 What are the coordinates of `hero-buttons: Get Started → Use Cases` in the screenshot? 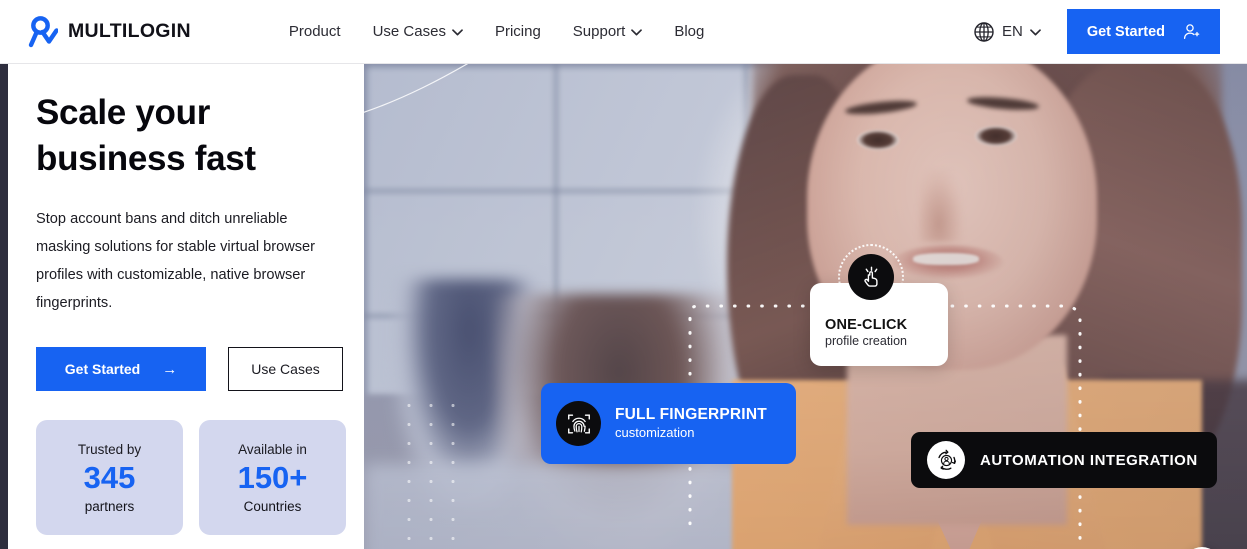 It's located at (200, 369).